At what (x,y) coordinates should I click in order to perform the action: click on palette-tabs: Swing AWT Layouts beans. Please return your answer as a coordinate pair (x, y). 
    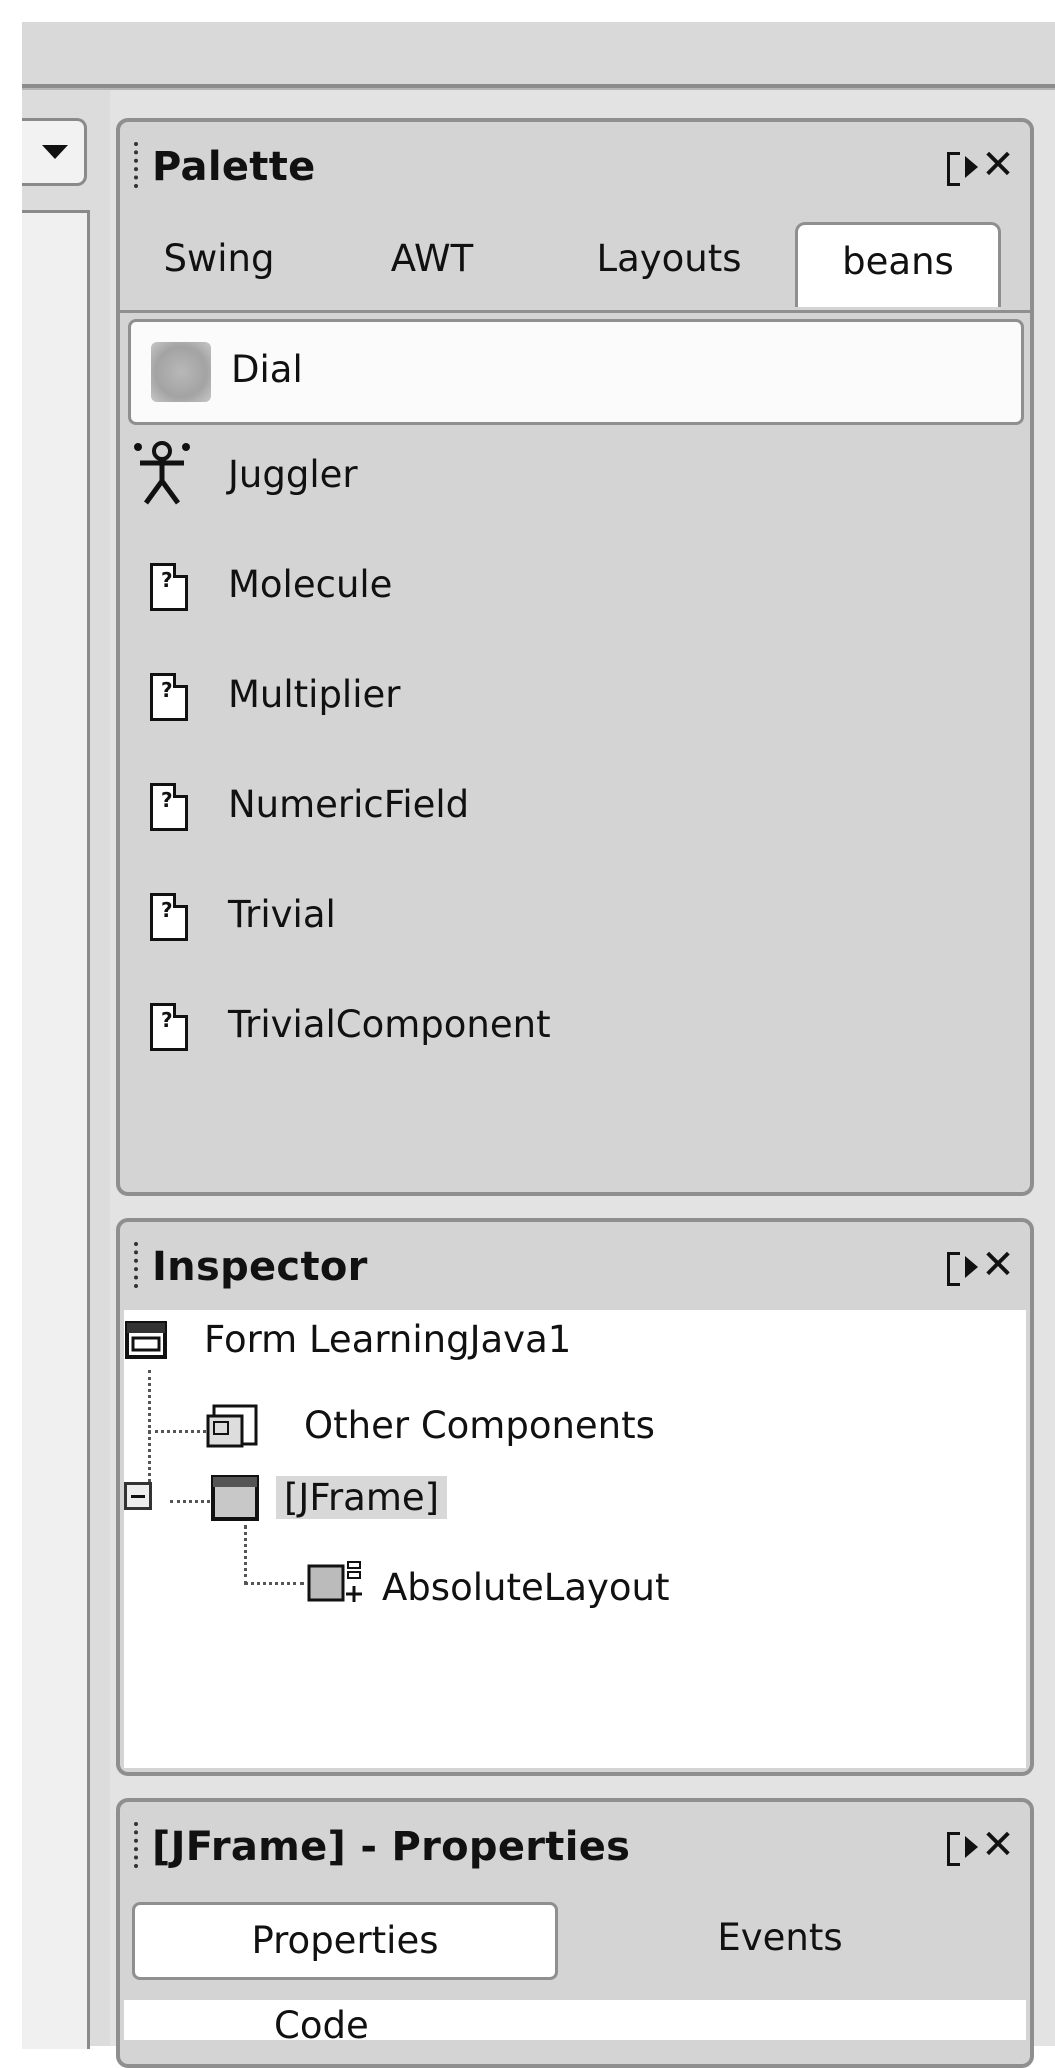
    Looking at the image, I should click on (575, 261).